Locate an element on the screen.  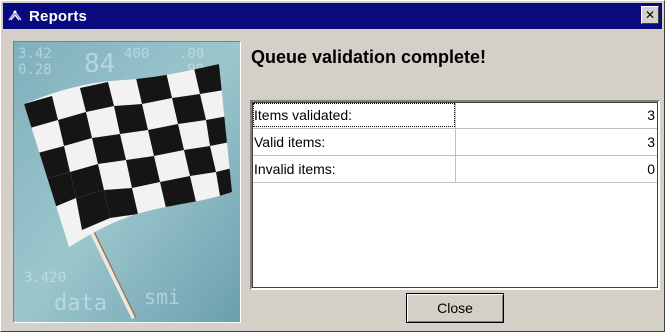
close-button: Close is located at coordinates (455, 308).